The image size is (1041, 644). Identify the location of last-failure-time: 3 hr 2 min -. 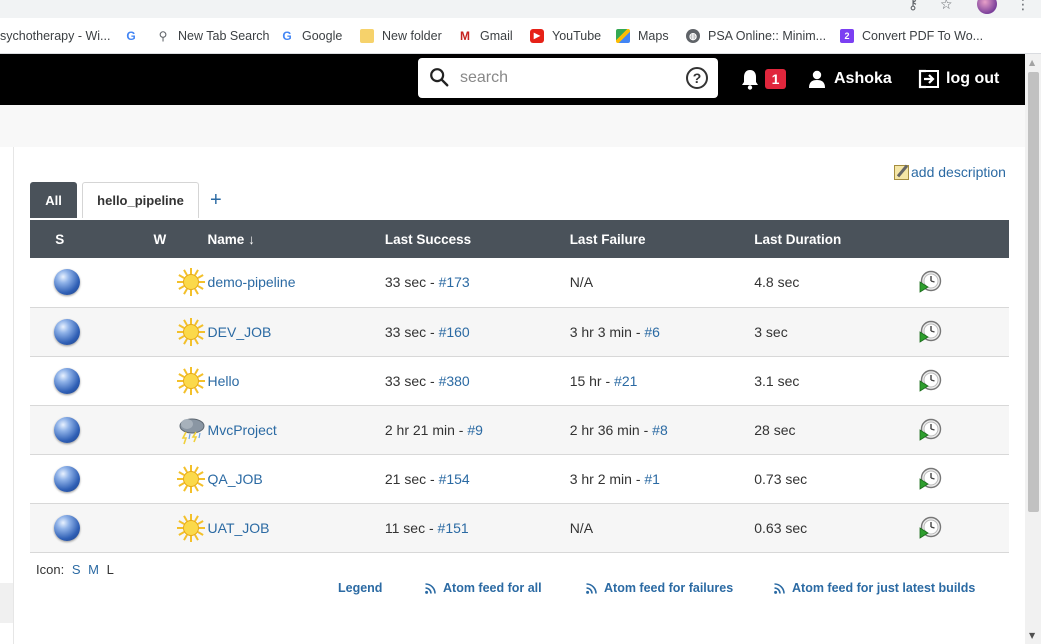
(607, 478).